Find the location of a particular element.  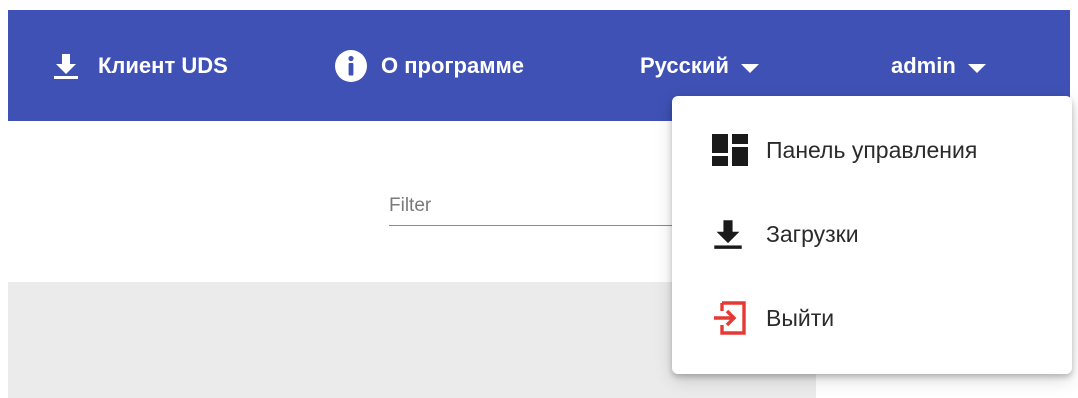

uds-client-link: Клиент UDS is located at coordinates (140, 66).